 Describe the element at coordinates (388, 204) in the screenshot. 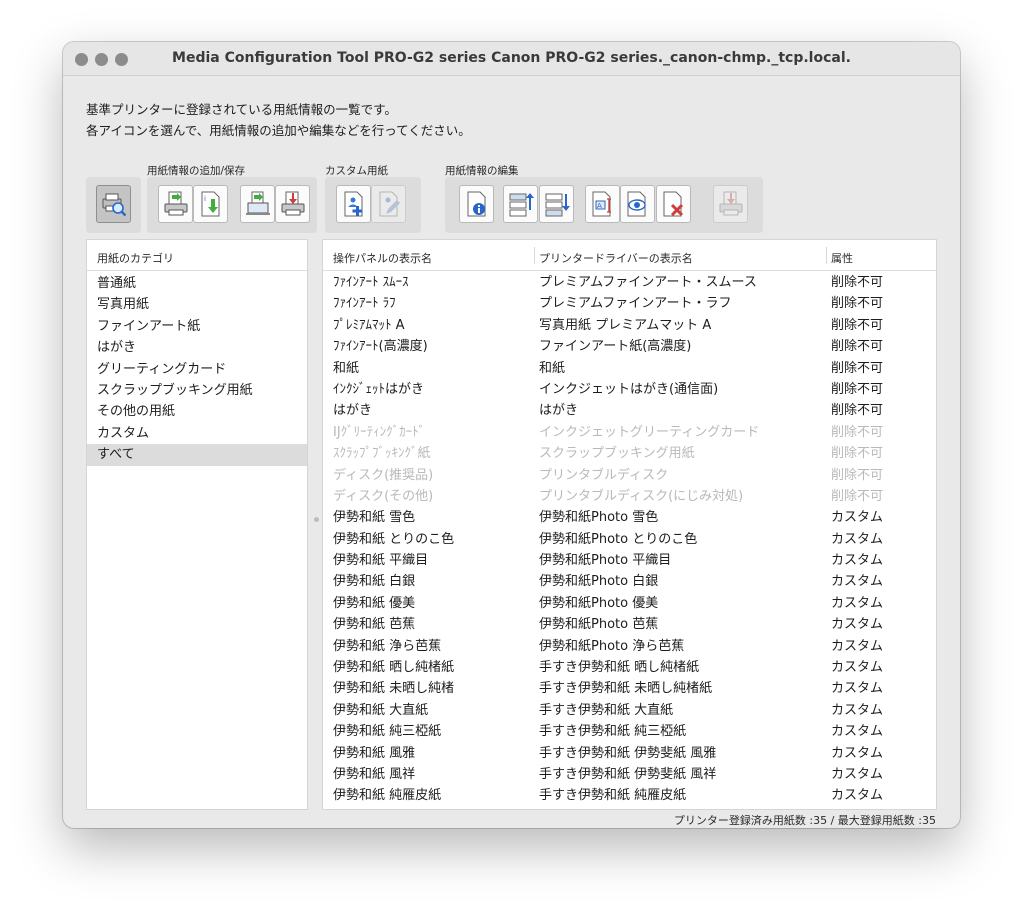

I see `edit-custom-paper-button` at that location.